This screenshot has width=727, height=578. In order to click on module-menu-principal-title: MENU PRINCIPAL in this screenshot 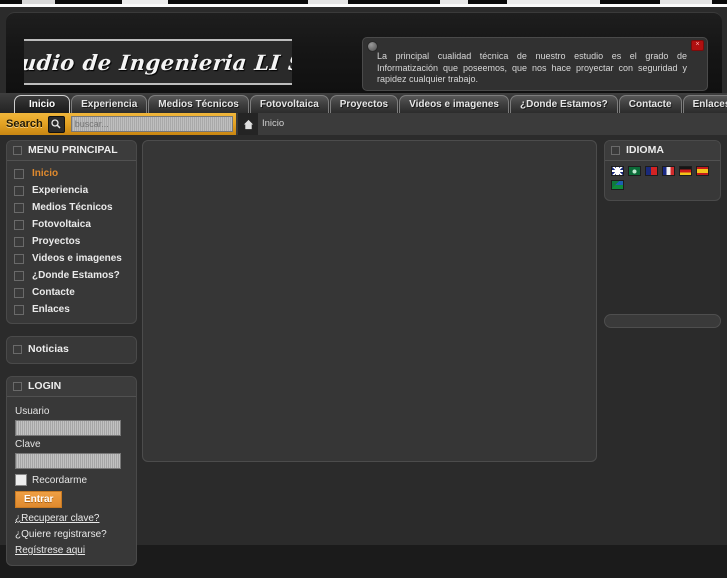, I will do `click(73, 150)`.